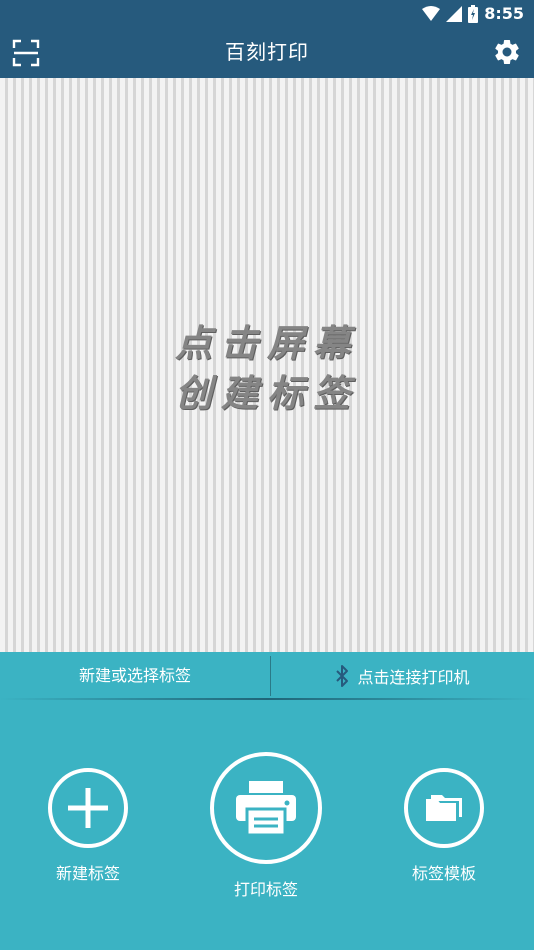 The height and width of the screenshot is (950, 534). I want to click on mid-bar: 新建或选择标签 点击连接打印机, so click(267, 675).